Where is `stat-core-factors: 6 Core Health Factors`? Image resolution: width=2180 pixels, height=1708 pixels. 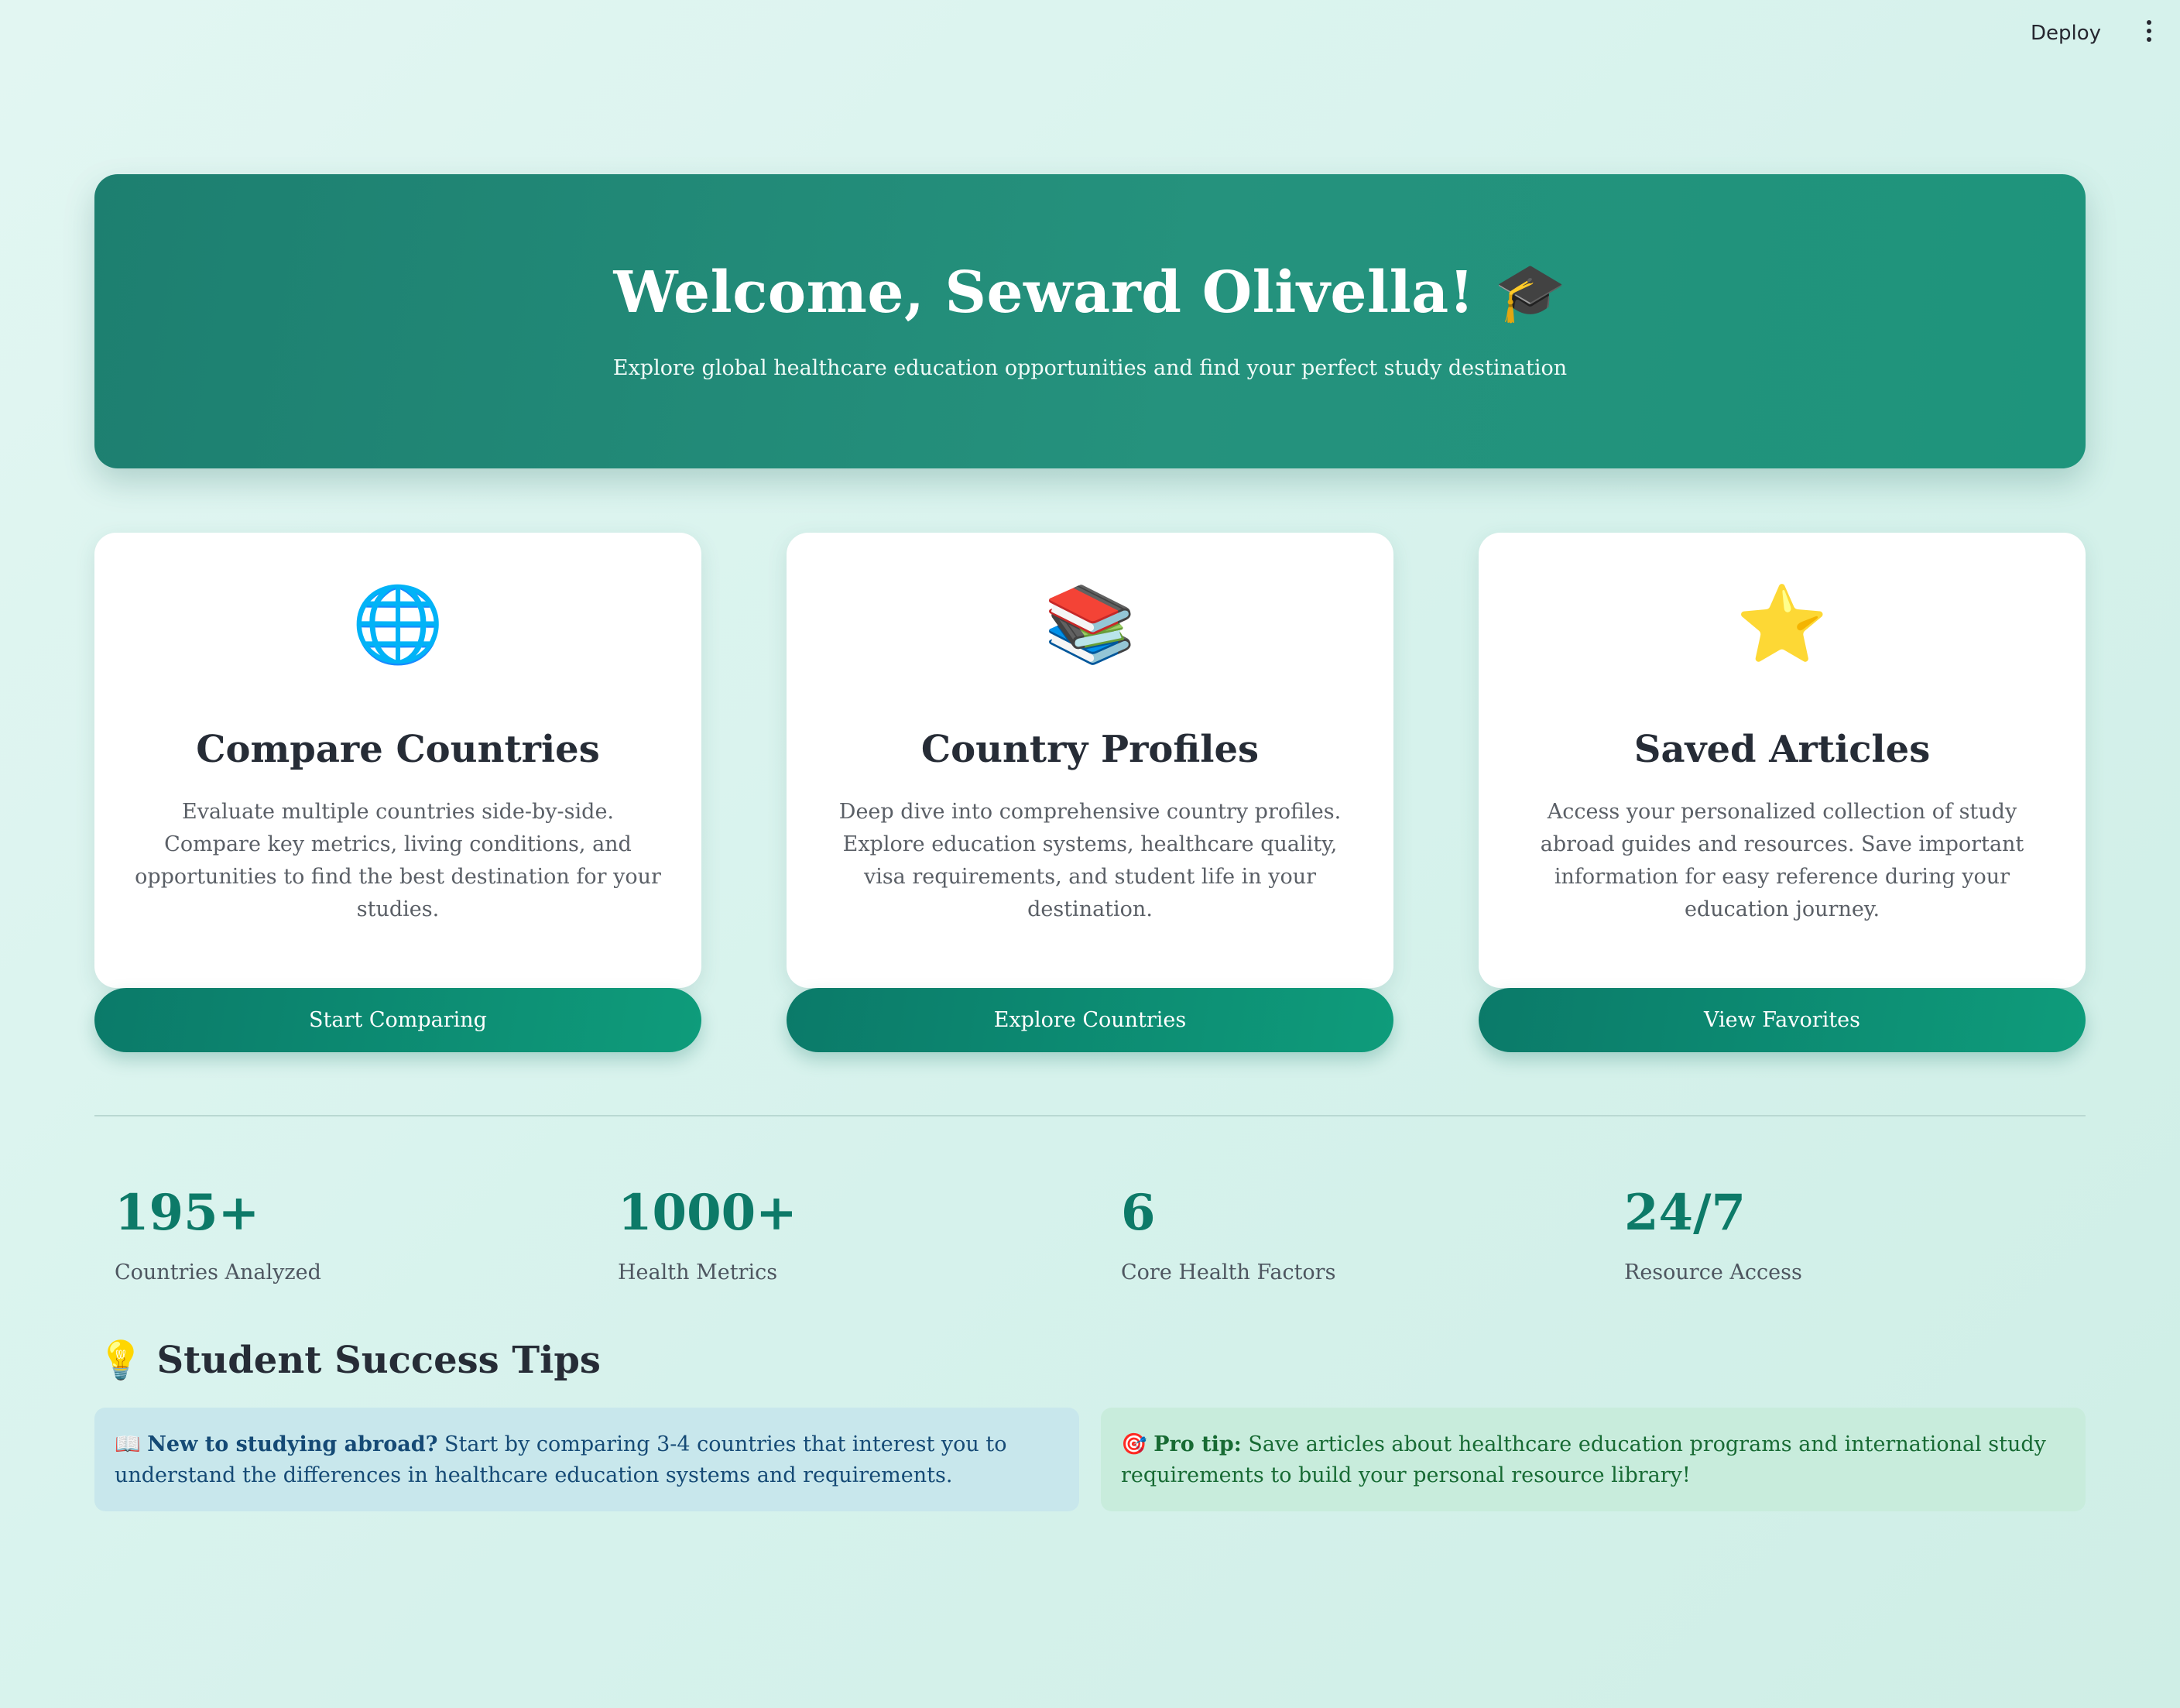 stat-core-factors: 6 Core Health Factors is located at coordinates (1353, 1234).